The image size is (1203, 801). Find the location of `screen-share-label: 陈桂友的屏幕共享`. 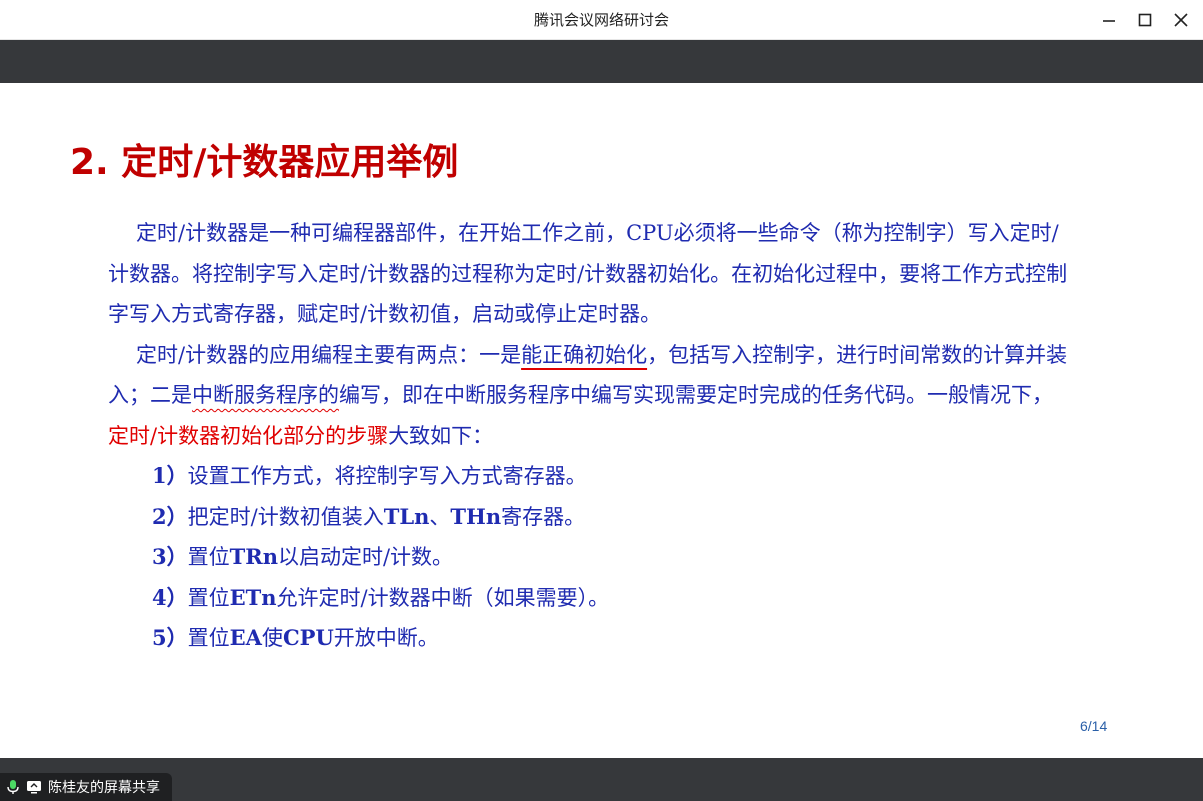

screen-share-label: 陈桂友的屏幕共享 is located at coordinates (104, 788).